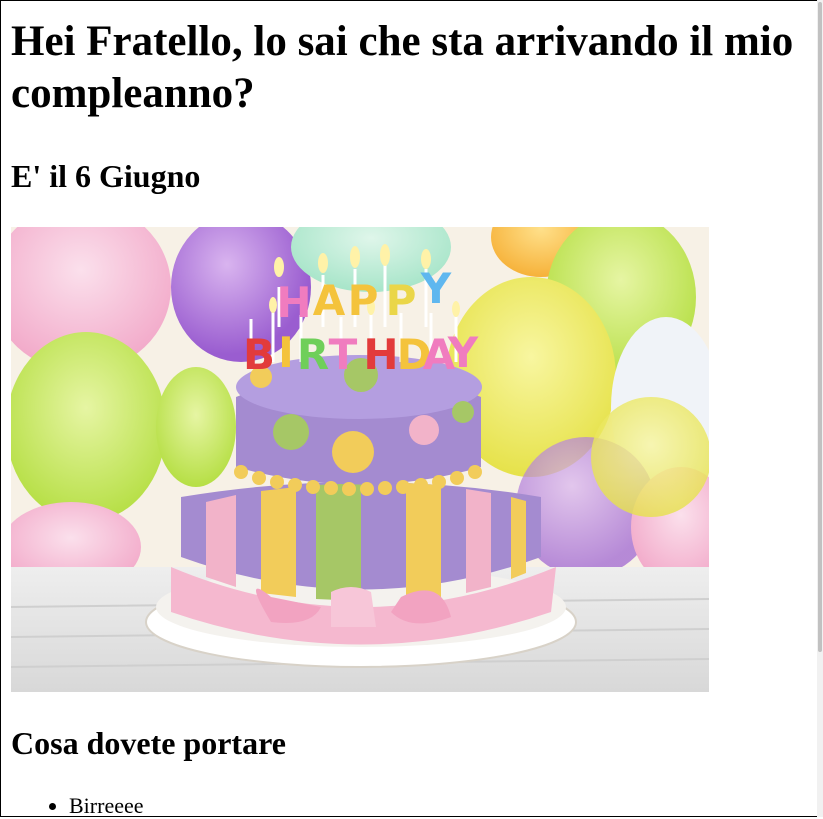  What do you see at coordinates (343, 354) in the screenshot?
I see `candle-letter-t: T` at bounding box center [343, 354].